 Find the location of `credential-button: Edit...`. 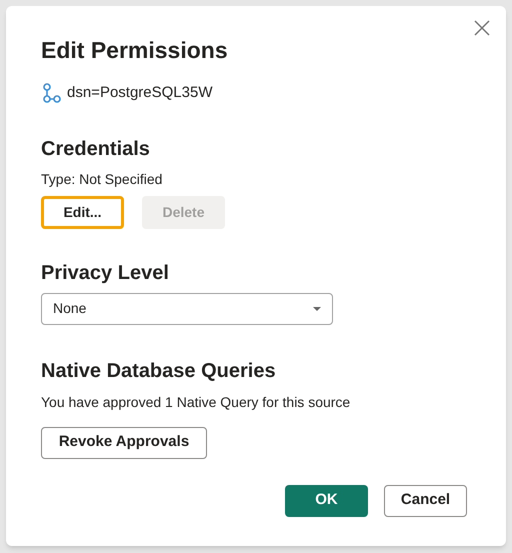

credential-button: Edit... is located at coordinates (82, 212).